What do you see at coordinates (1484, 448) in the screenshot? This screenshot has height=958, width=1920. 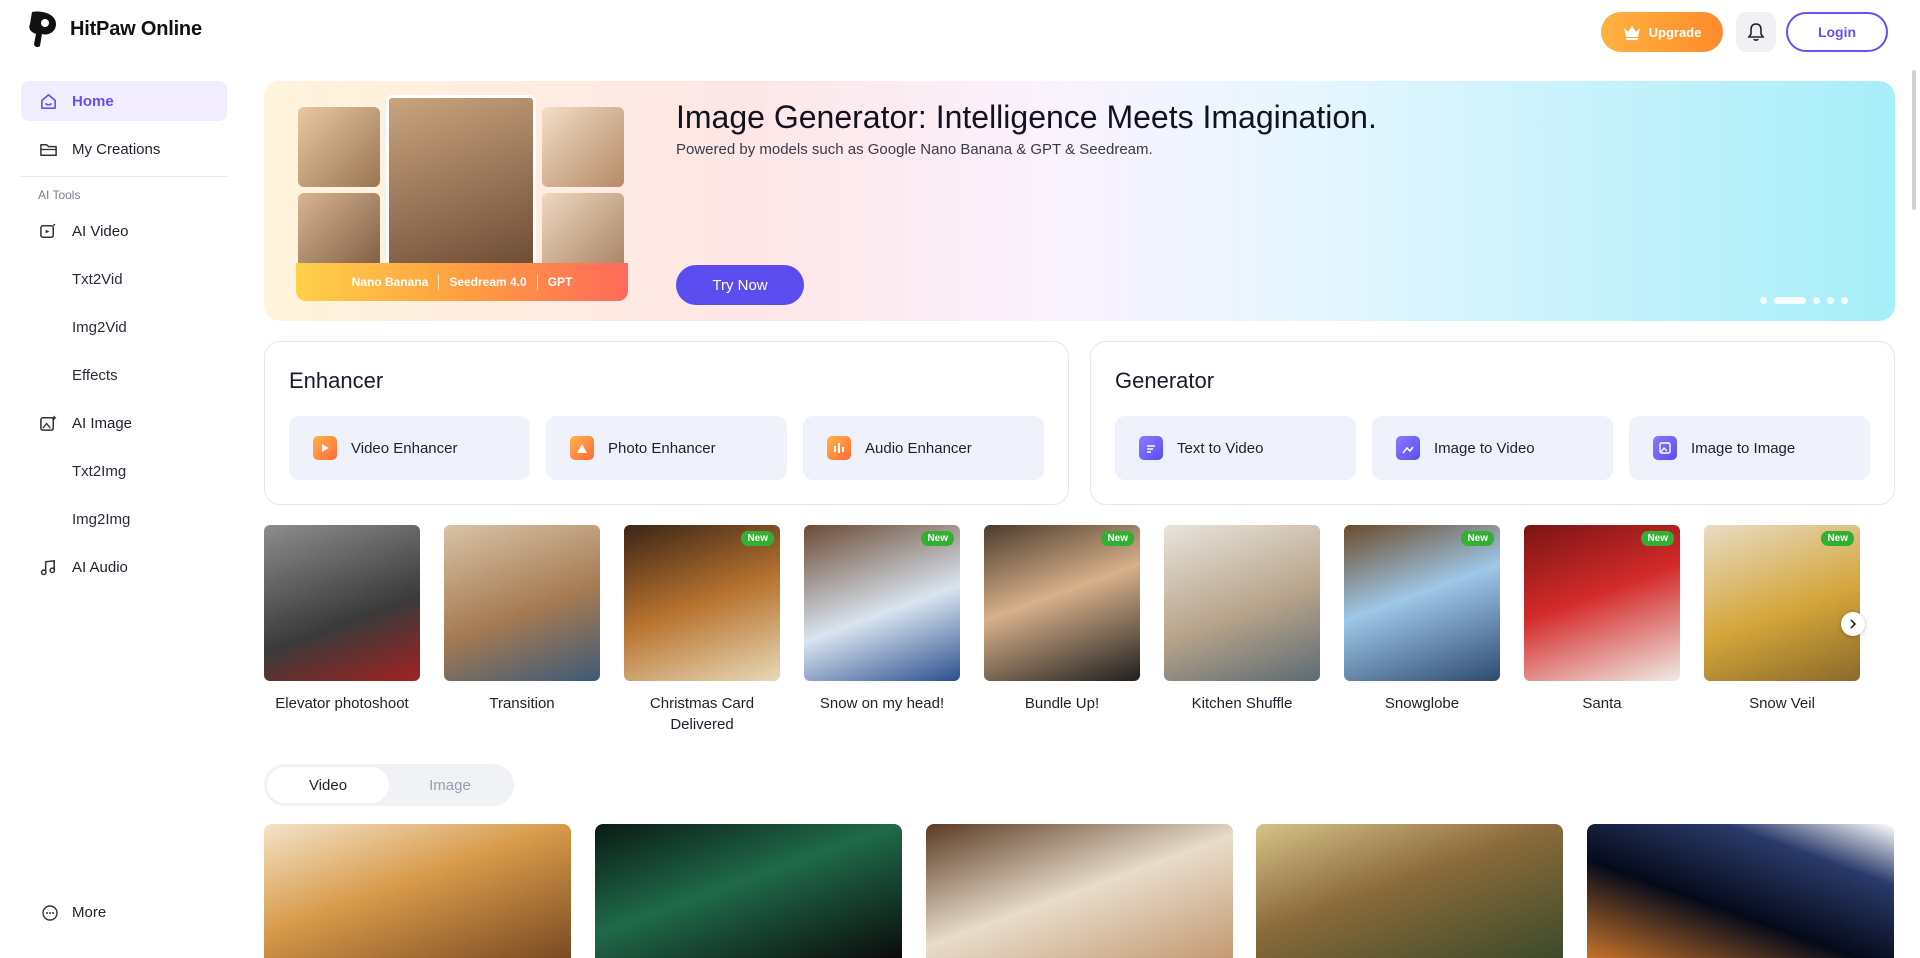 I see `tool-label: Image to Video` at bounding box center [1484, 448].